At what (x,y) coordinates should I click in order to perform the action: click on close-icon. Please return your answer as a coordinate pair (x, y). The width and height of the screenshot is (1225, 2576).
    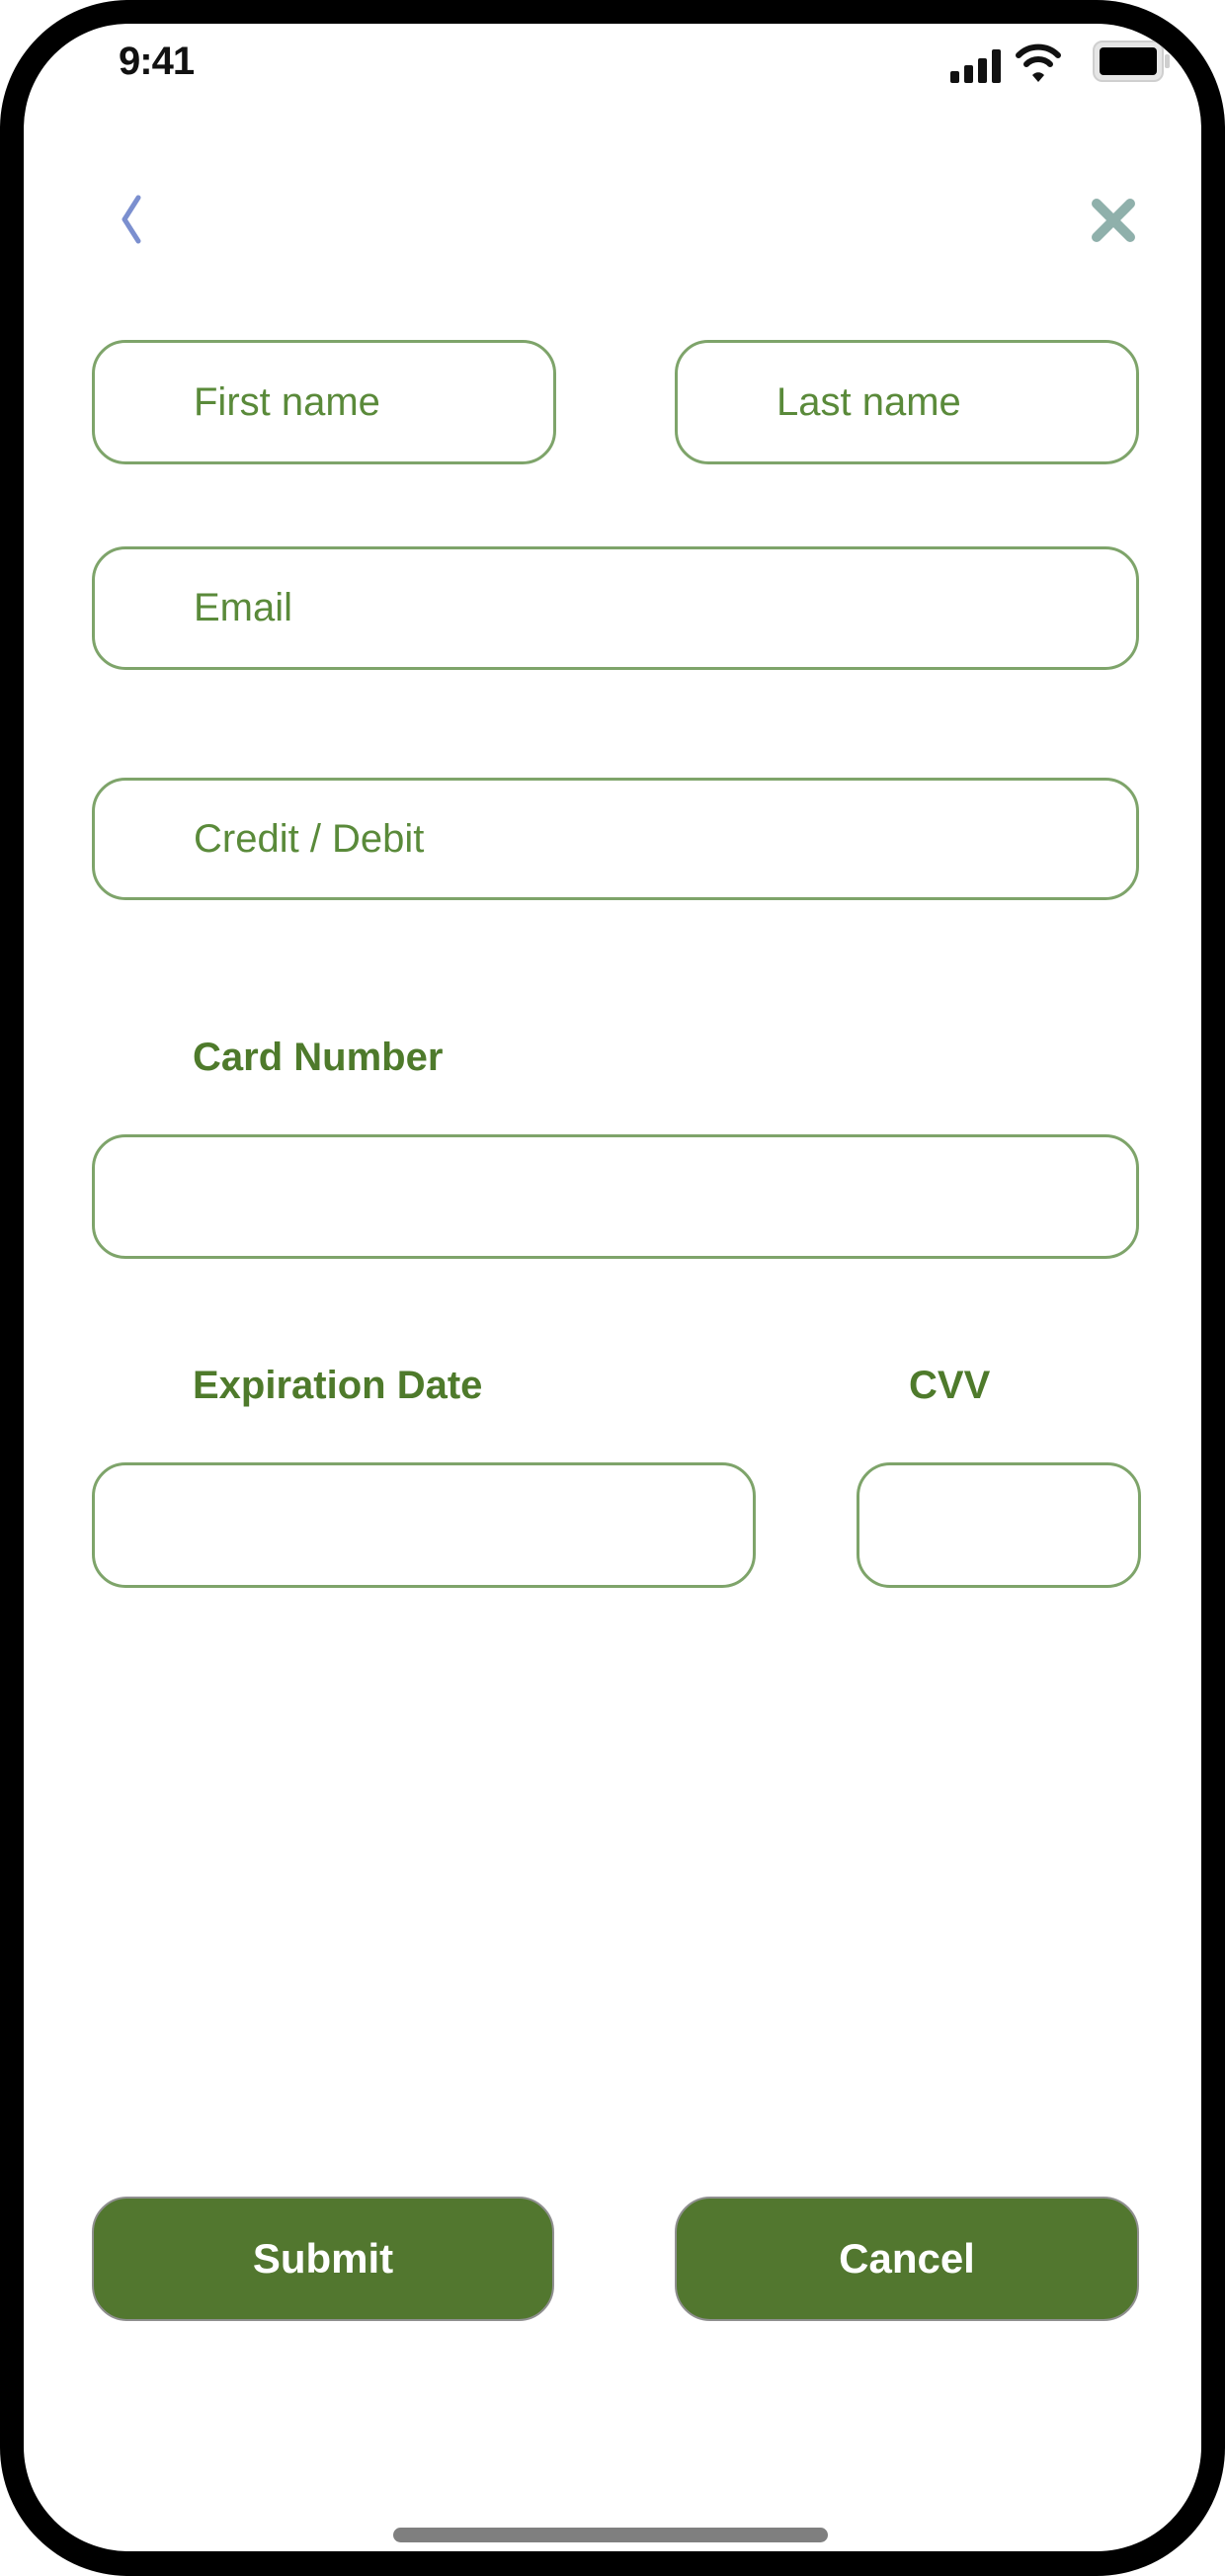
    Looking at the image, I should click on (1113, 220).